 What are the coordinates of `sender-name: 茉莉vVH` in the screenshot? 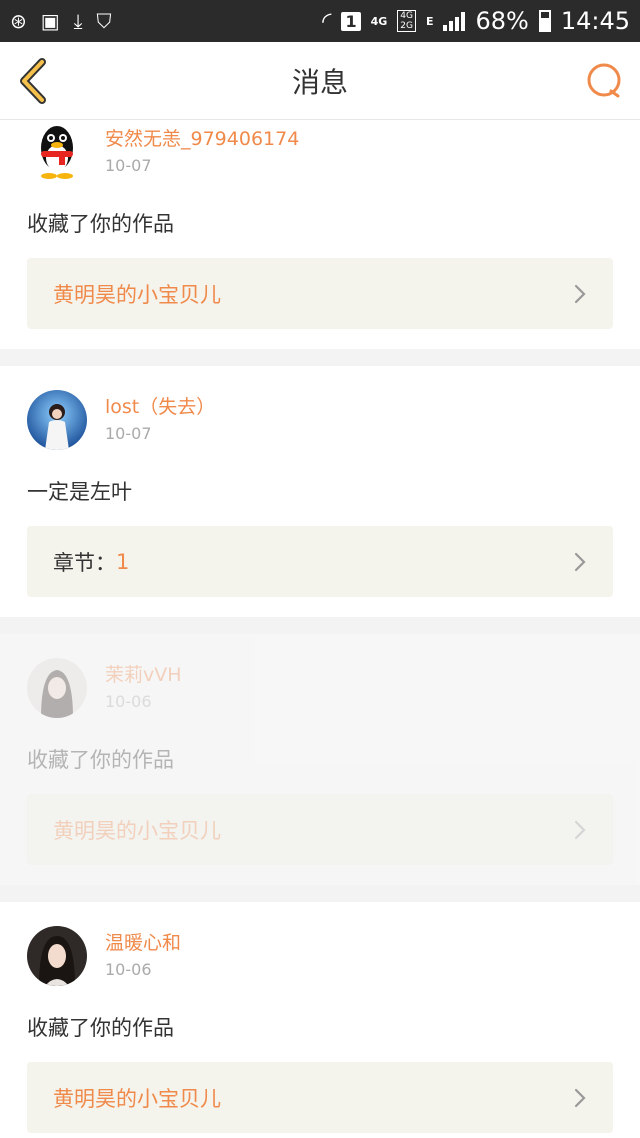 It's located at (143, 675).